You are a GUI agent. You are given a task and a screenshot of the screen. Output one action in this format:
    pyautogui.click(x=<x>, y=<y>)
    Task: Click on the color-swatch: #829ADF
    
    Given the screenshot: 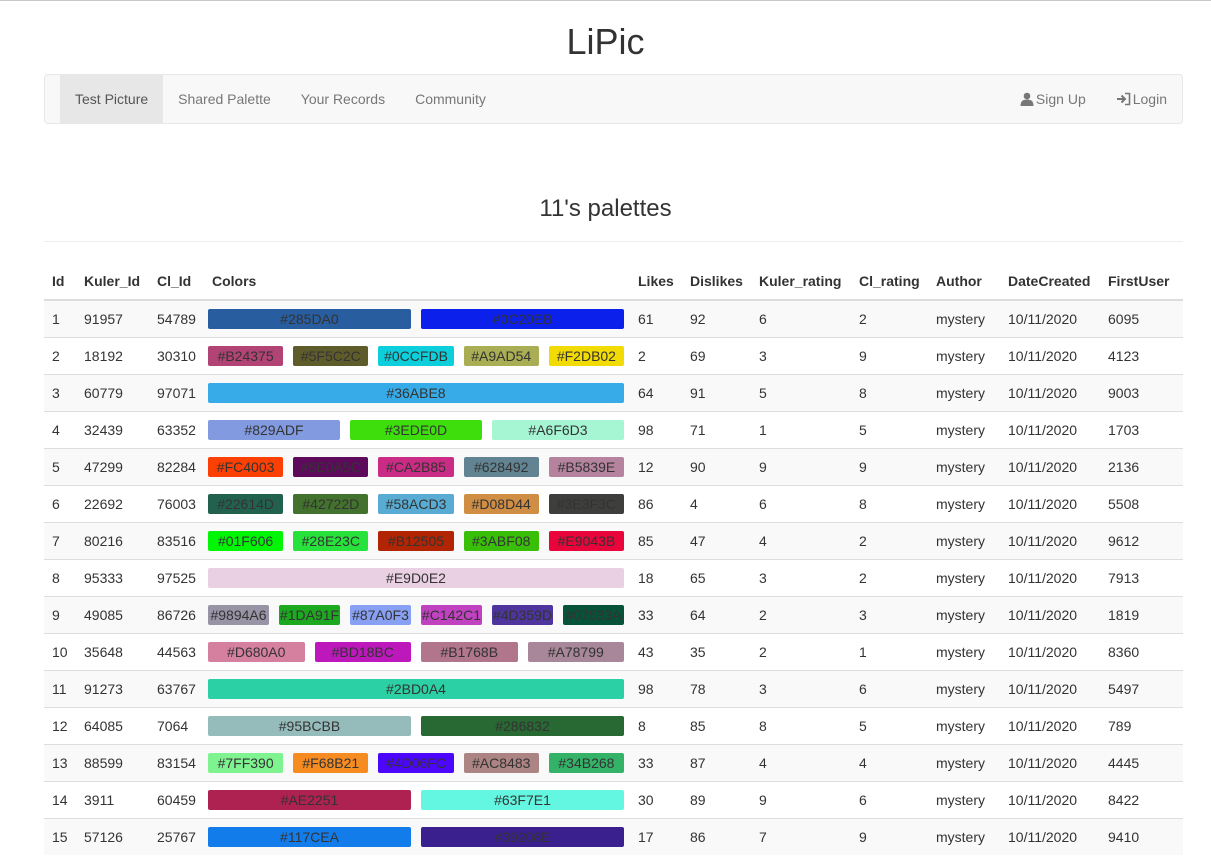 What is the action you would take?
    pyautogui.click(x=274, y=430)
    